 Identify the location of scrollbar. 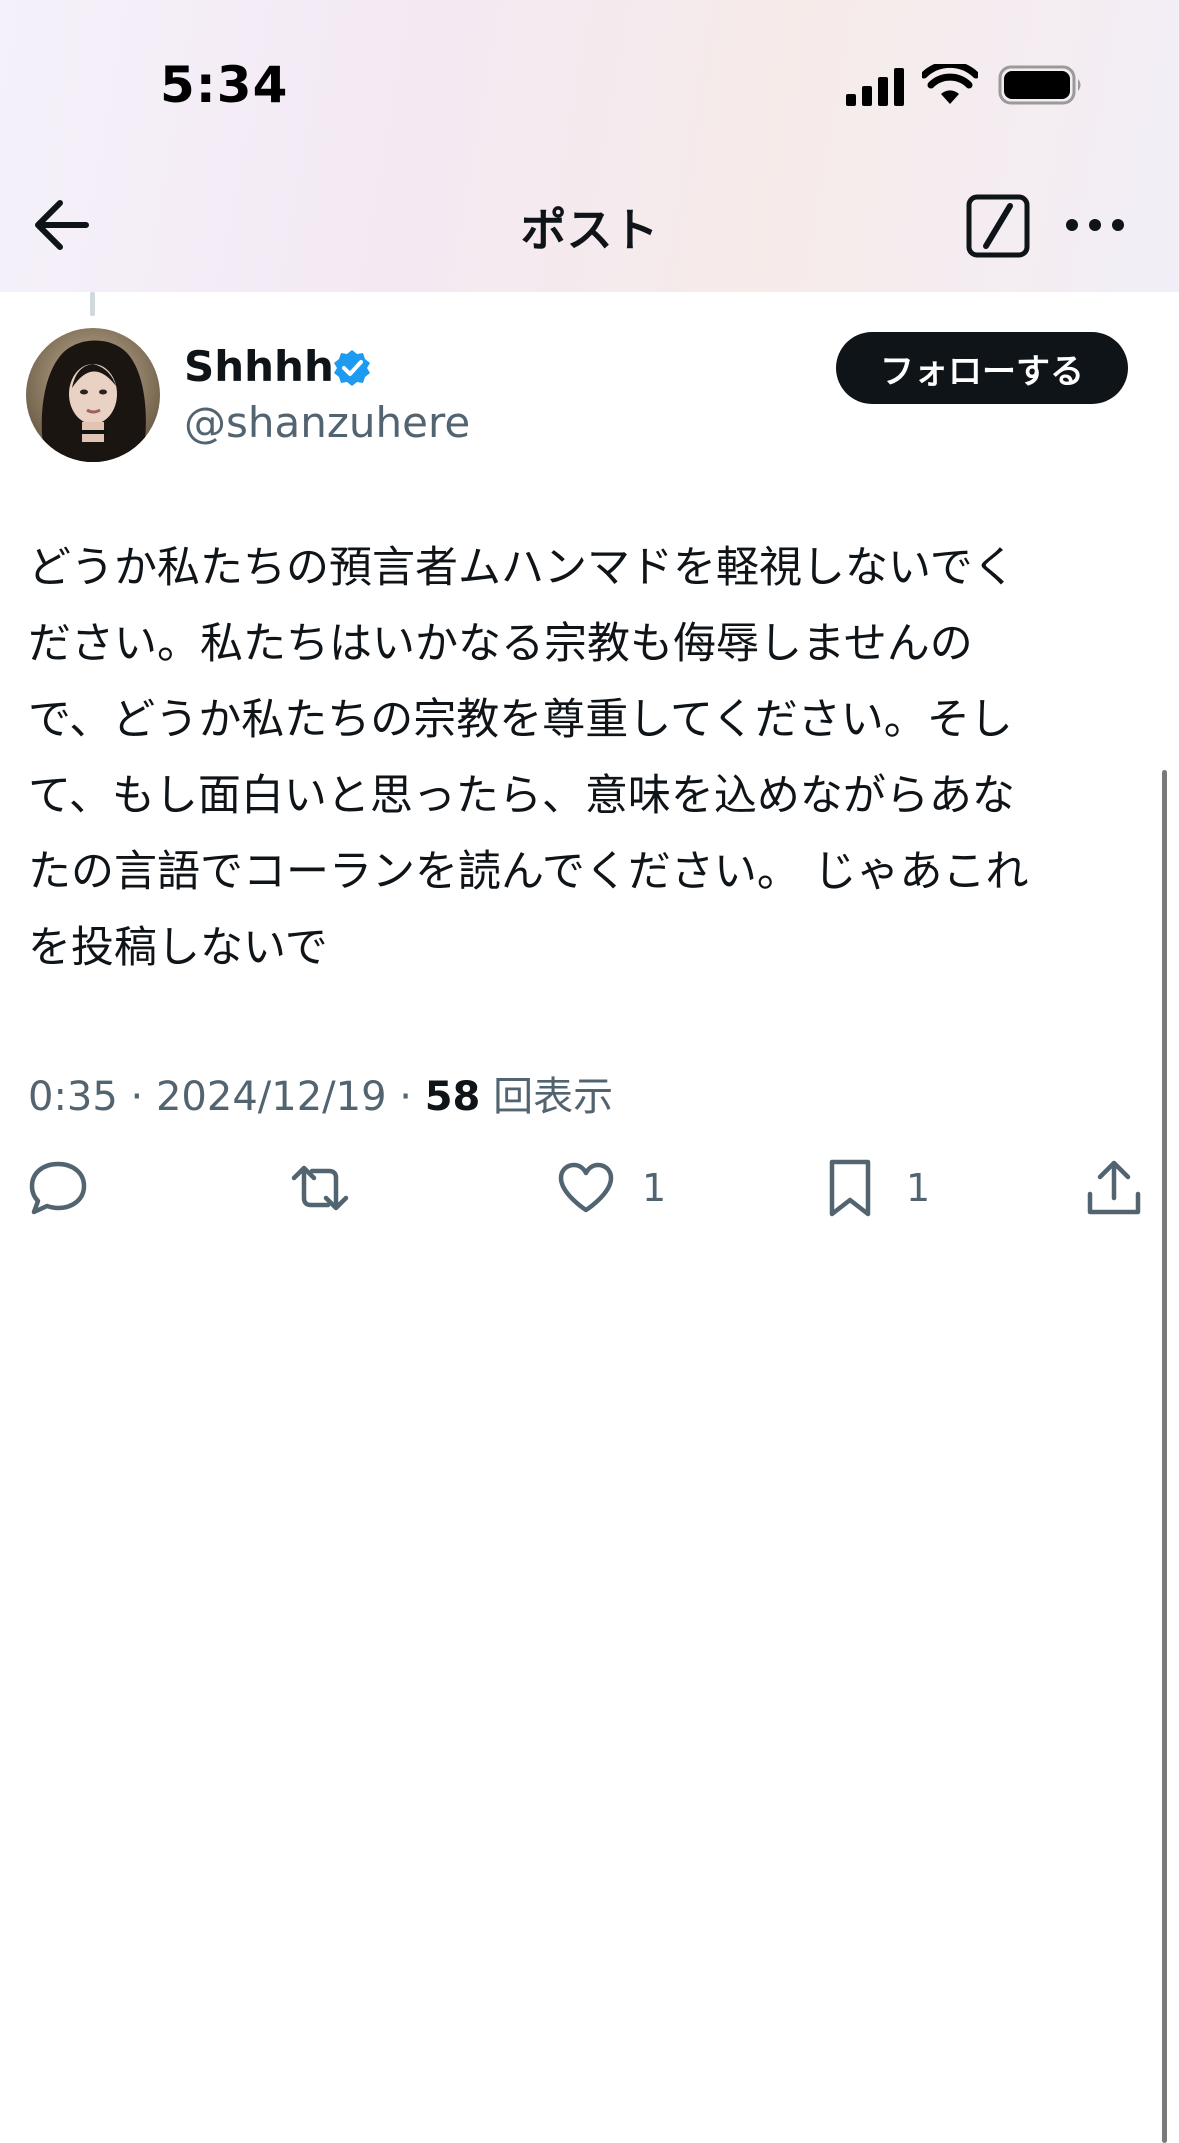
(1164, 1456).